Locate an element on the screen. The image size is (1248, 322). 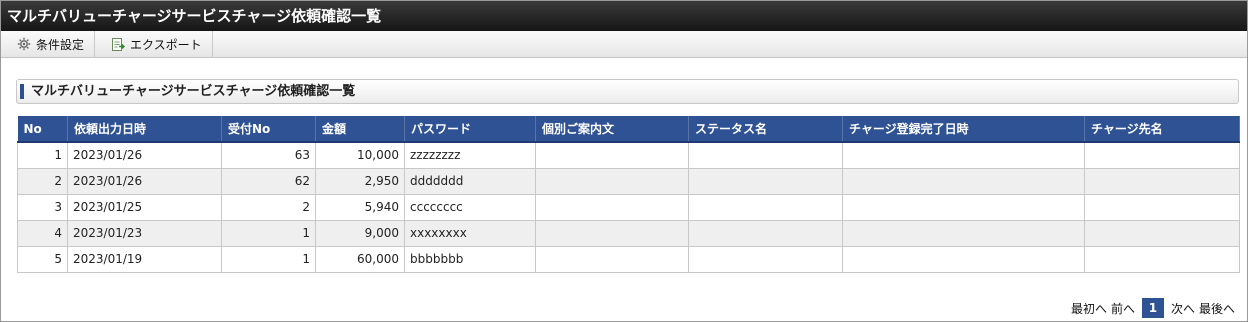
column-header: 受付No is located at coordinates (268, 129).